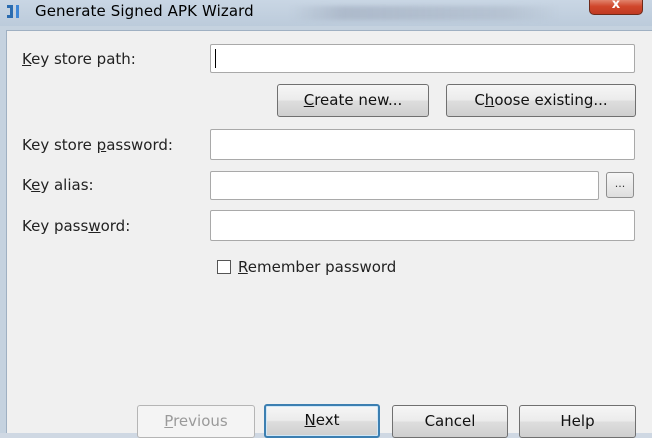 This screenshot has height=438, width=652. What do you see at coordinates (224, 267) in the screenshot?
I see `remember-password-checkbox` at bounding box center [224, 267].